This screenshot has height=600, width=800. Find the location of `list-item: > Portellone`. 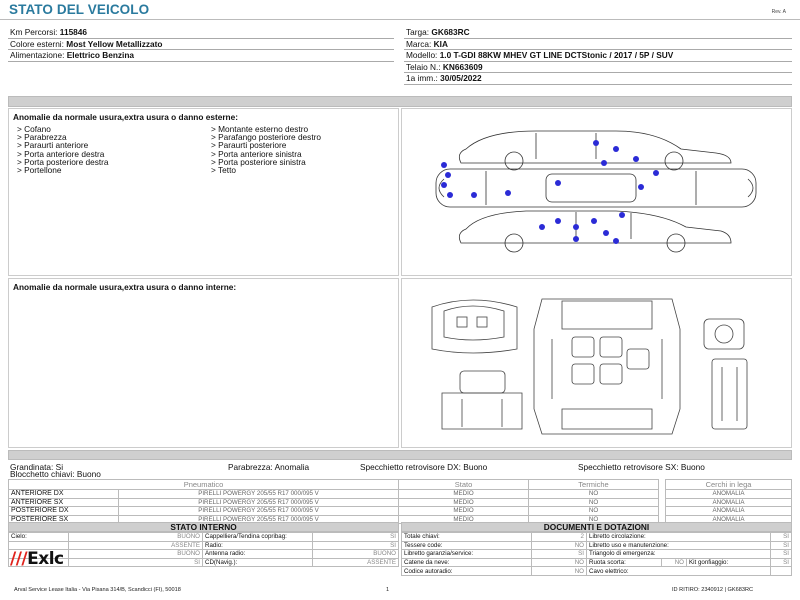

list-item: > Portellone is located at coordinates (39, 170).